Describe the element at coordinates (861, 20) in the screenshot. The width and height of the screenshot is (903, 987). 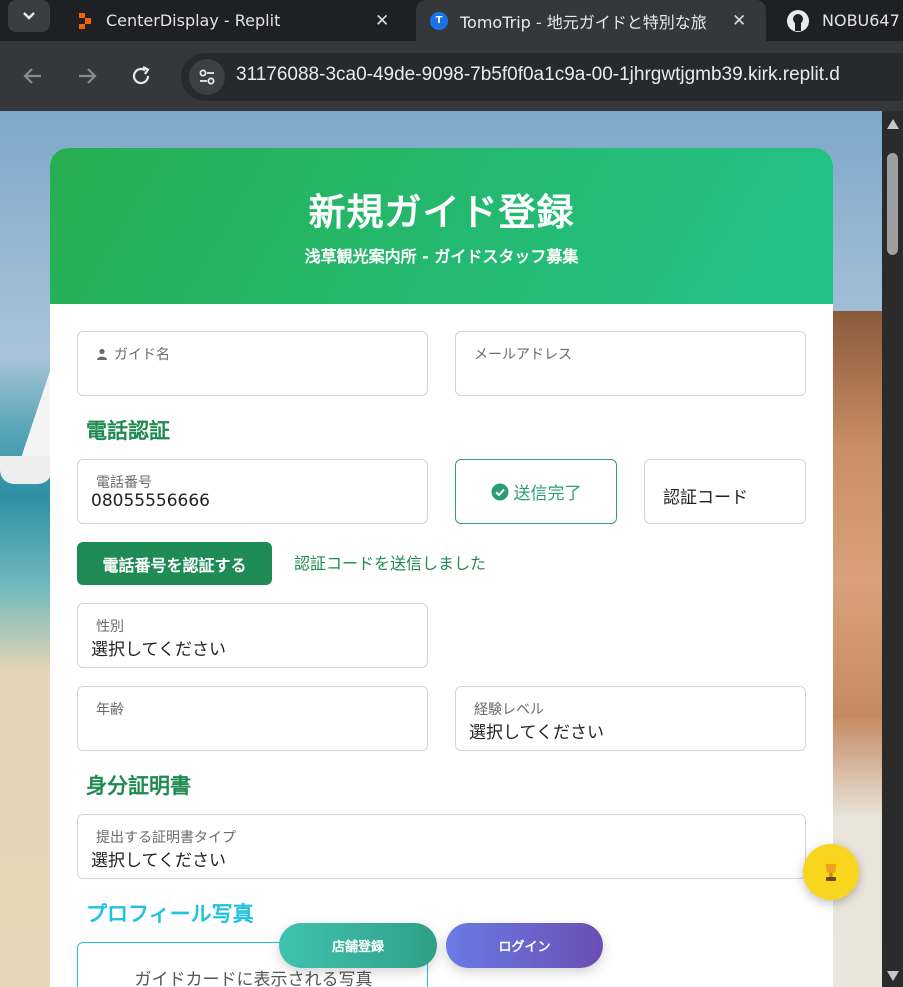
I see `tab-title: NOBU647` at that location.